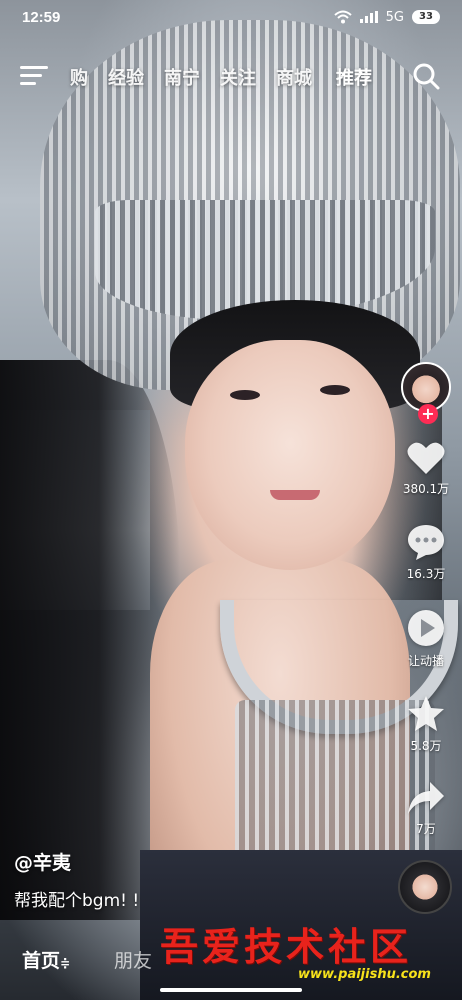 This screenshot has width=462, height=1000. What do you see at coordinates (425, 887) in the screenshot?
I see `music-disc-icon` at bounding box center [425, 887].